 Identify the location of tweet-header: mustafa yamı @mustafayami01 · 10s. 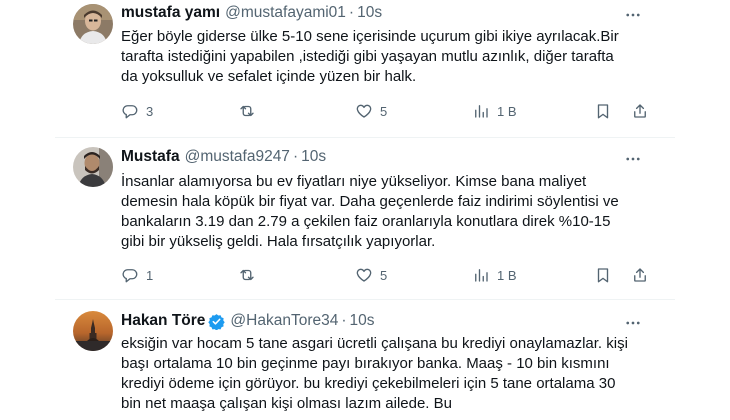
(251, 13).